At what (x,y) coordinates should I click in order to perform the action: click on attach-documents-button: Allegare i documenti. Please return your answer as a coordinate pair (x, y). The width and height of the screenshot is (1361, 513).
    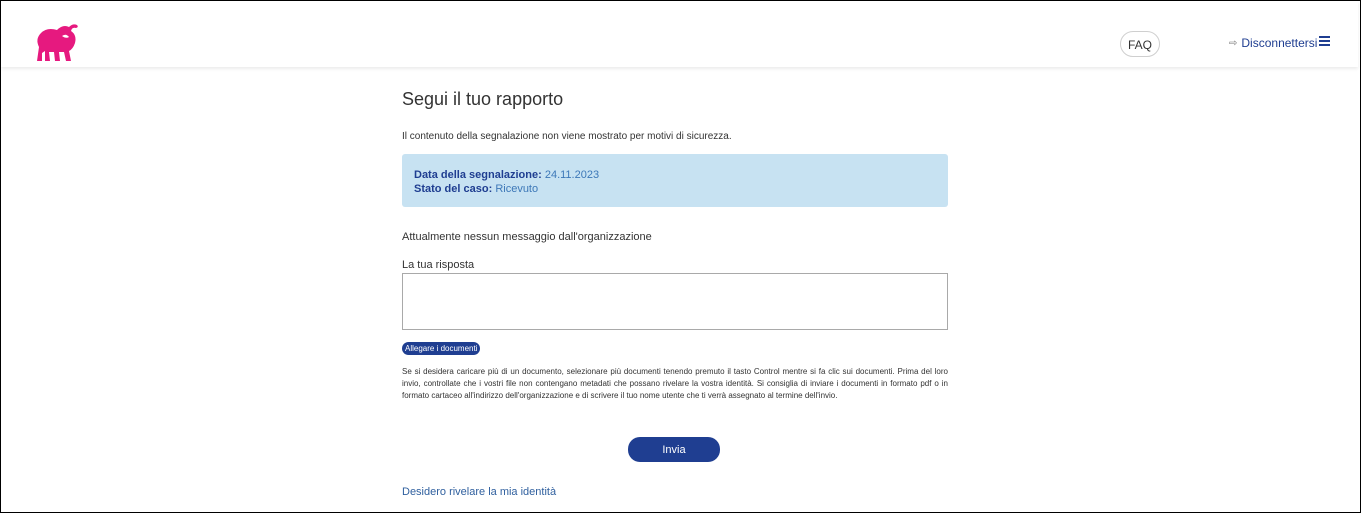
    Looking at the image, I should click on (441, 348).